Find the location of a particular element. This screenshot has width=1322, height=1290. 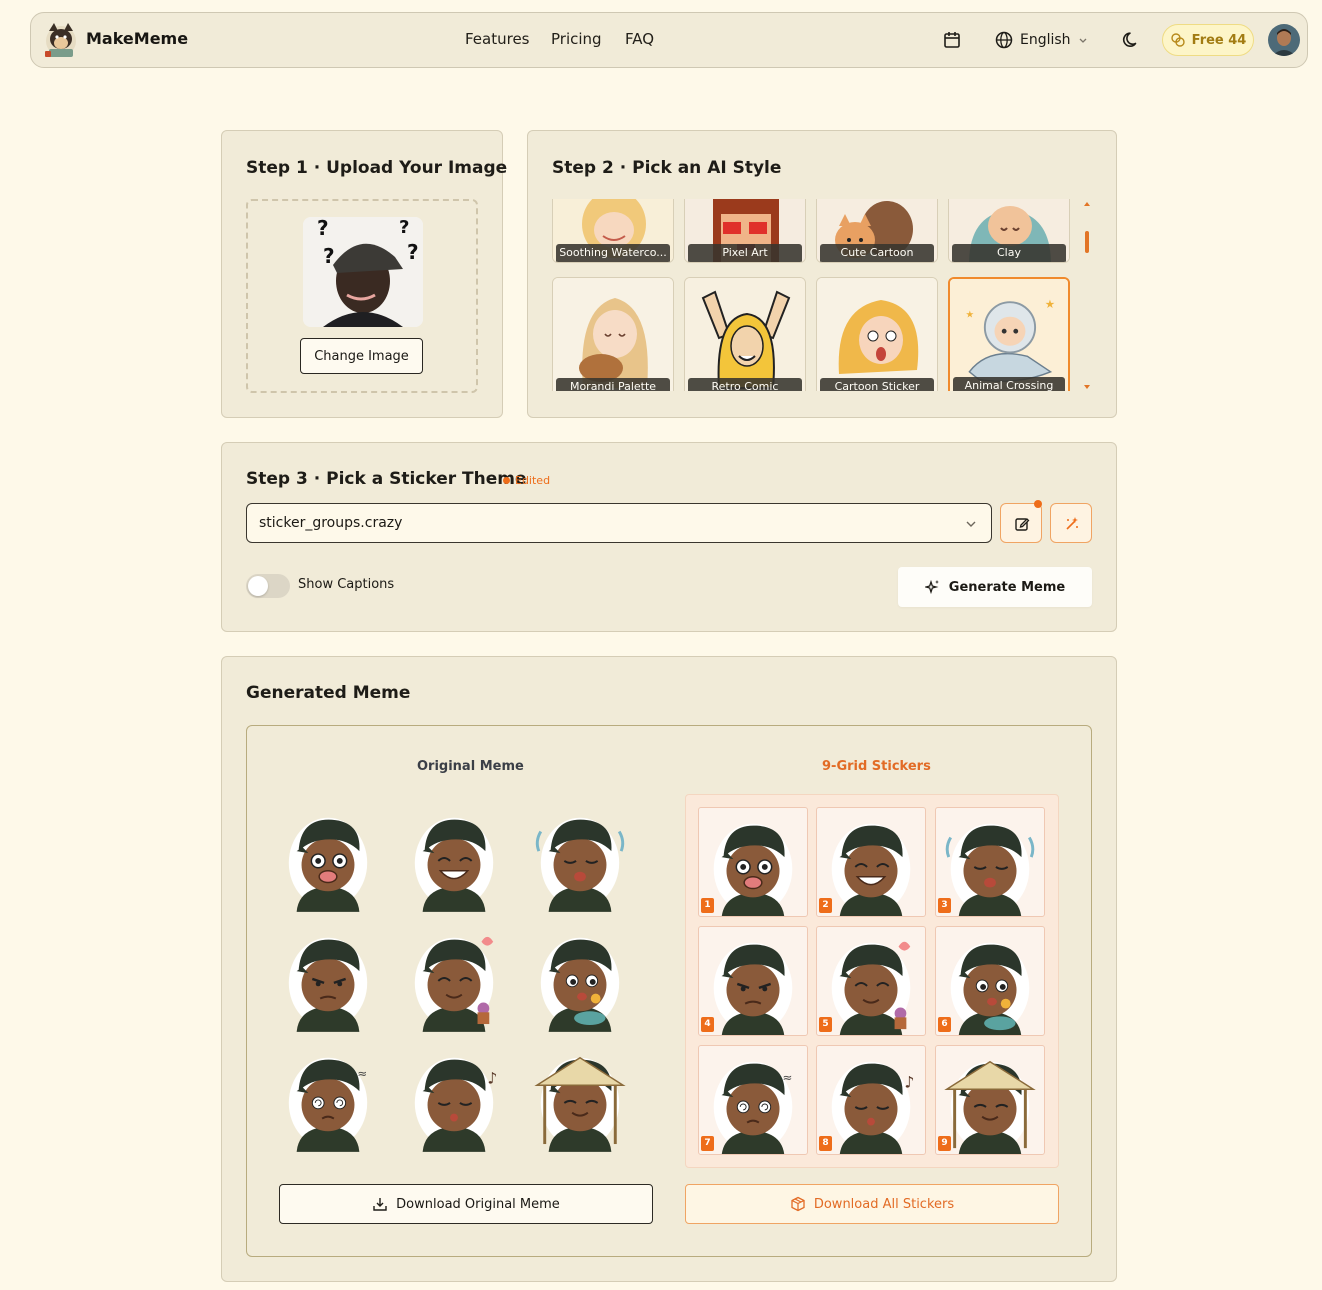

download-original-label: Download Original Meme is located at coordinates (478, 1204).